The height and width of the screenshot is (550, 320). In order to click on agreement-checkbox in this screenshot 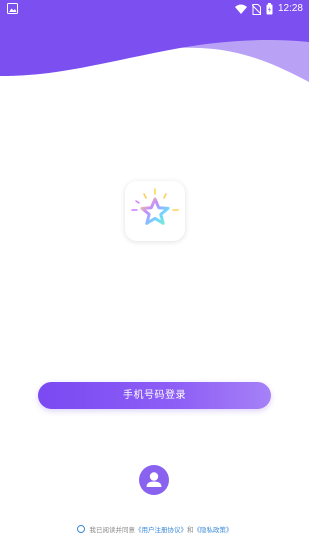, I will do `click(80, 529)`.